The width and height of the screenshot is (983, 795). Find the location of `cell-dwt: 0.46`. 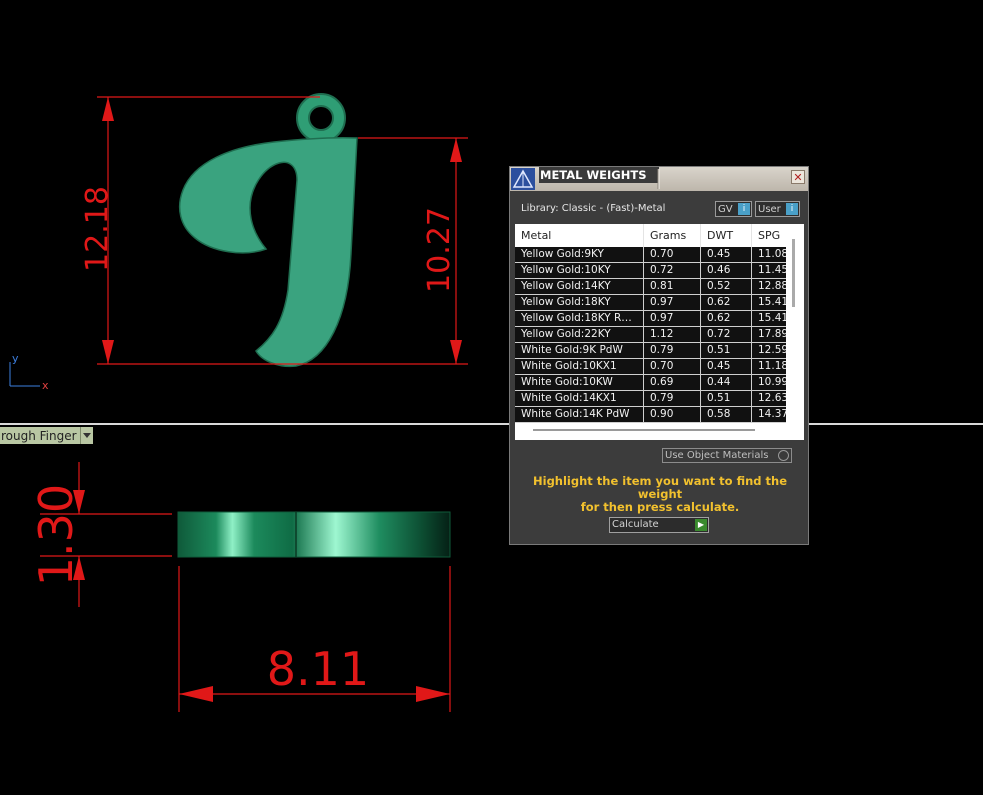

cell-dwt: 0.46 is located at coordinates (726, 270).